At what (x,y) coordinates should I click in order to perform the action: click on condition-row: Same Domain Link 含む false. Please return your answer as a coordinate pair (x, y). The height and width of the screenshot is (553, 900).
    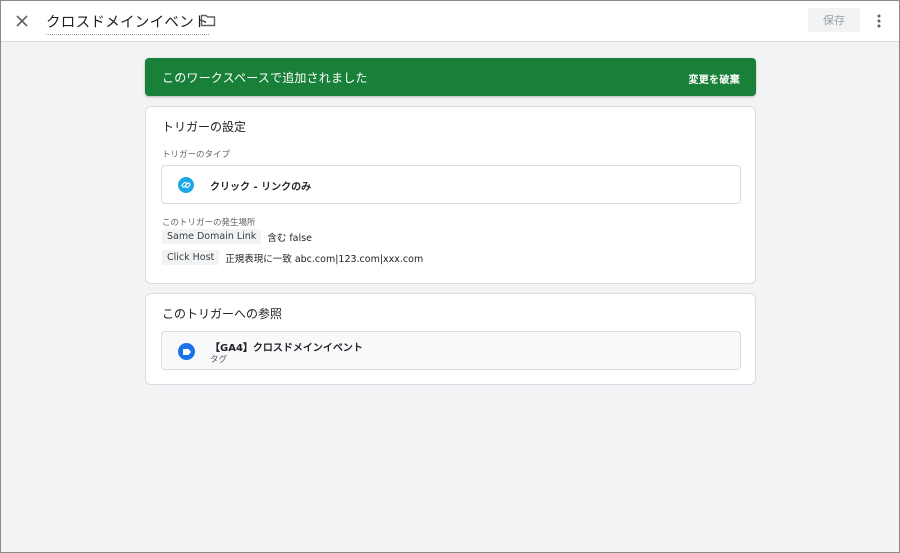
    Looking at the image, I should click on (237, 236).